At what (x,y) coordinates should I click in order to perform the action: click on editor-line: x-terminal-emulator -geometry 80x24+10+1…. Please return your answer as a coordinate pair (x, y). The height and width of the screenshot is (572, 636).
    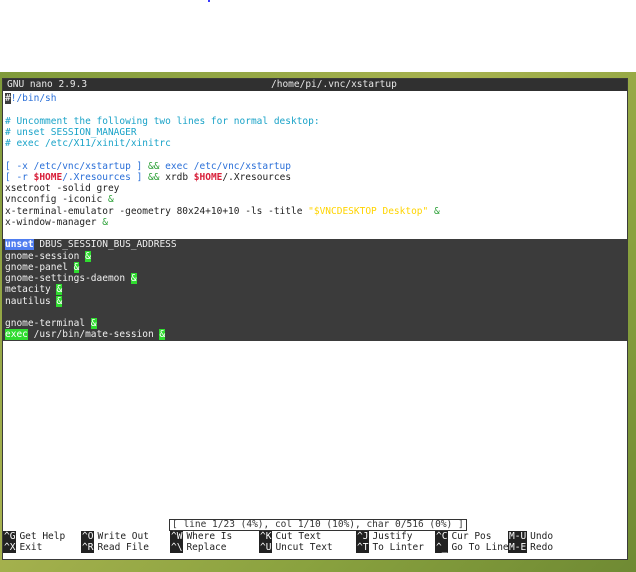
    Looking at the image, I should click on (315, 211).